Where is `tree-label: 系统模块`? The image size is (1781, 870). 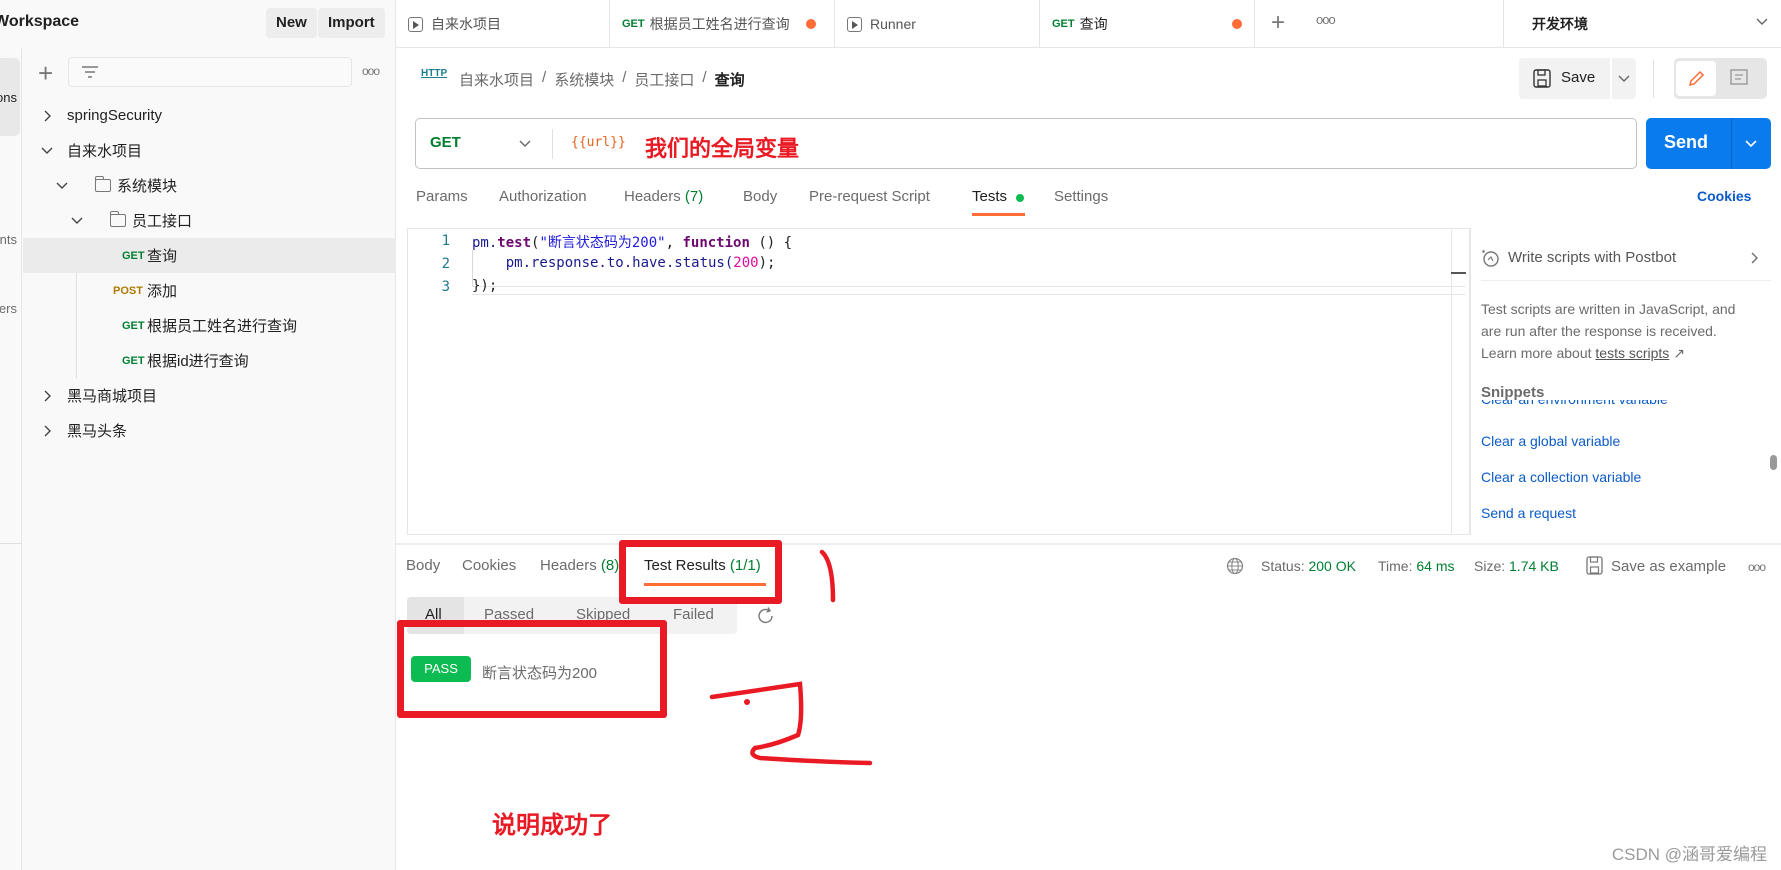 tree-label: 系统模块 is located at coordinates (147, 186).